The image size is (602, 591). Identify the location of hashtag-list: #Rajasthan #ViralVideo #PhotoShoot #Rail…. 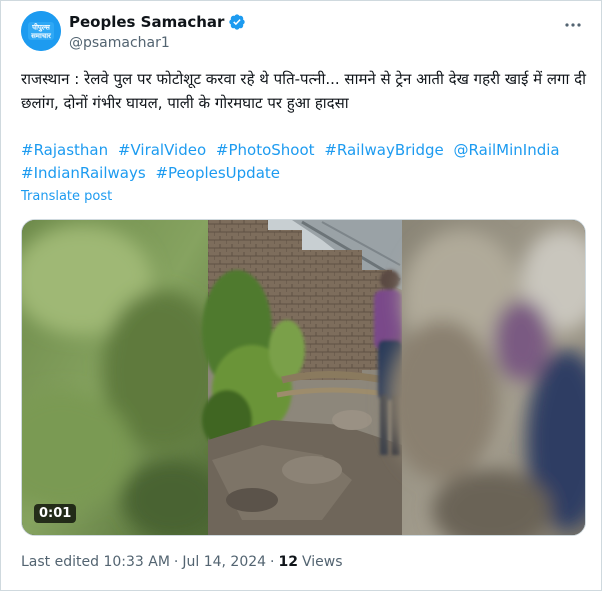
(304, 162).